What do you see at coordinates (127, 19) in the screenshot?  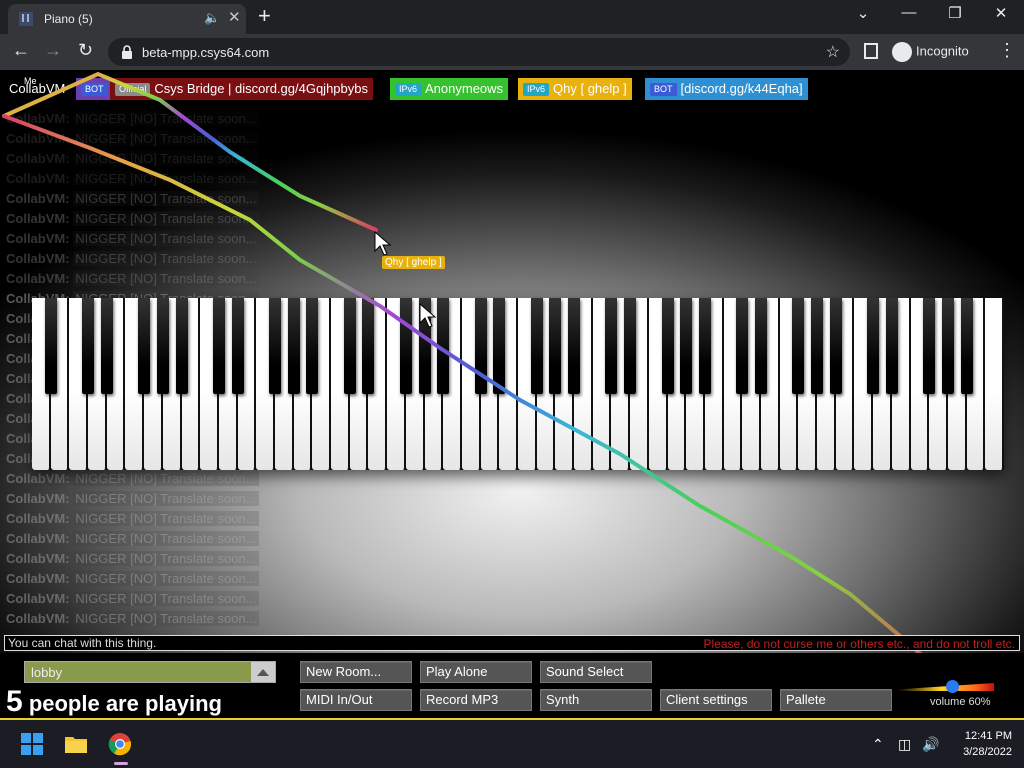 I see `browser-tab: Piano (5) 🔈 ✕` at bounding box center [127, 19].